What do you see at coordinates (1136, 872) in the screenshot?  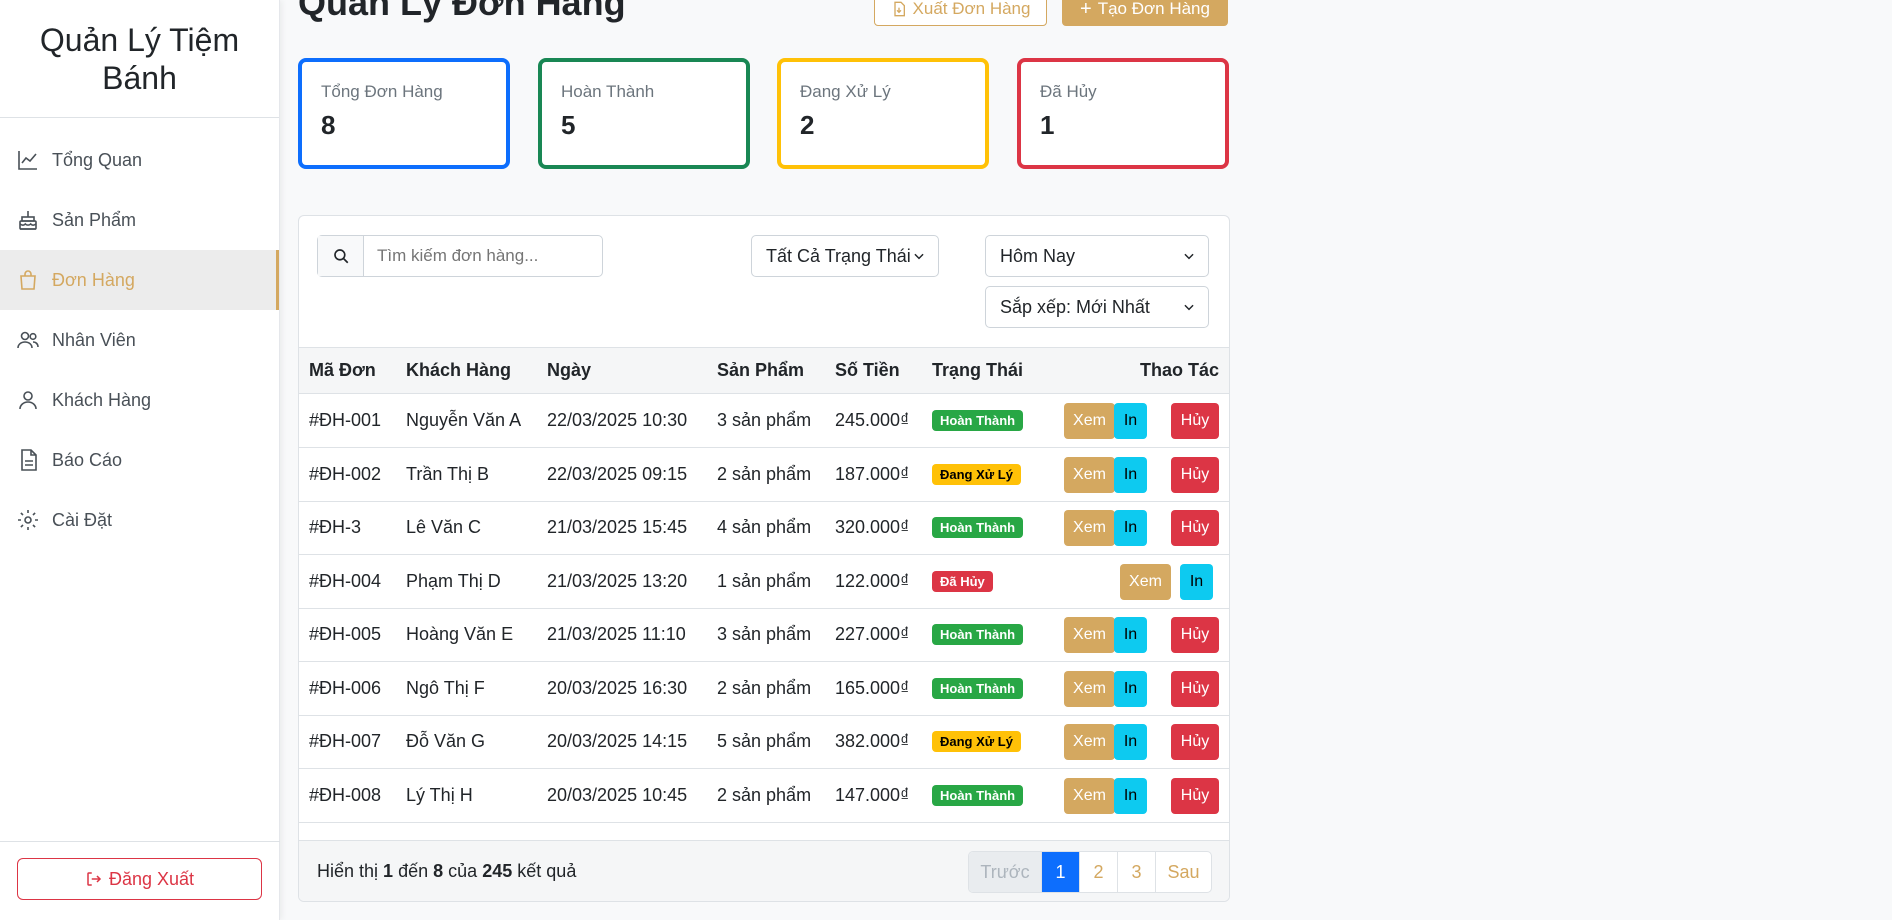 I see `pagination-page: 3` at bounding box center [1136, 872].